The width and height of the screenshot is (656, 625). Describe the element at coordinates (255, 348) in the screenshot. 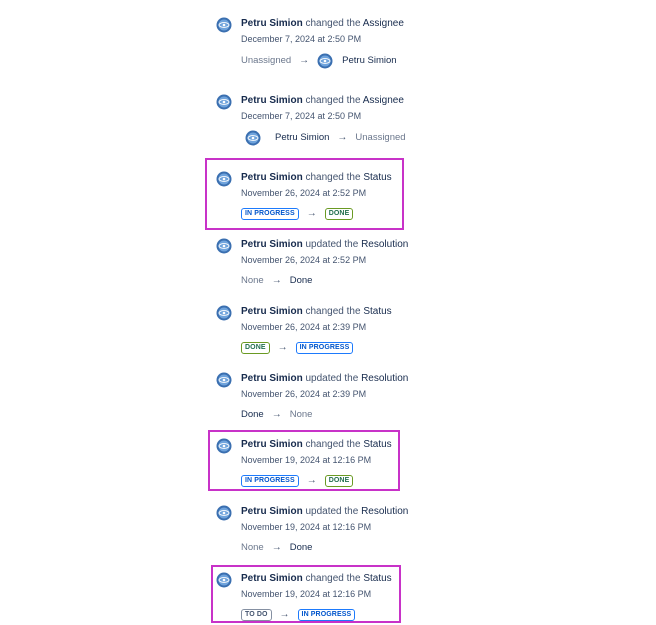

I see `status-lozenge-from: DONE` at that location.